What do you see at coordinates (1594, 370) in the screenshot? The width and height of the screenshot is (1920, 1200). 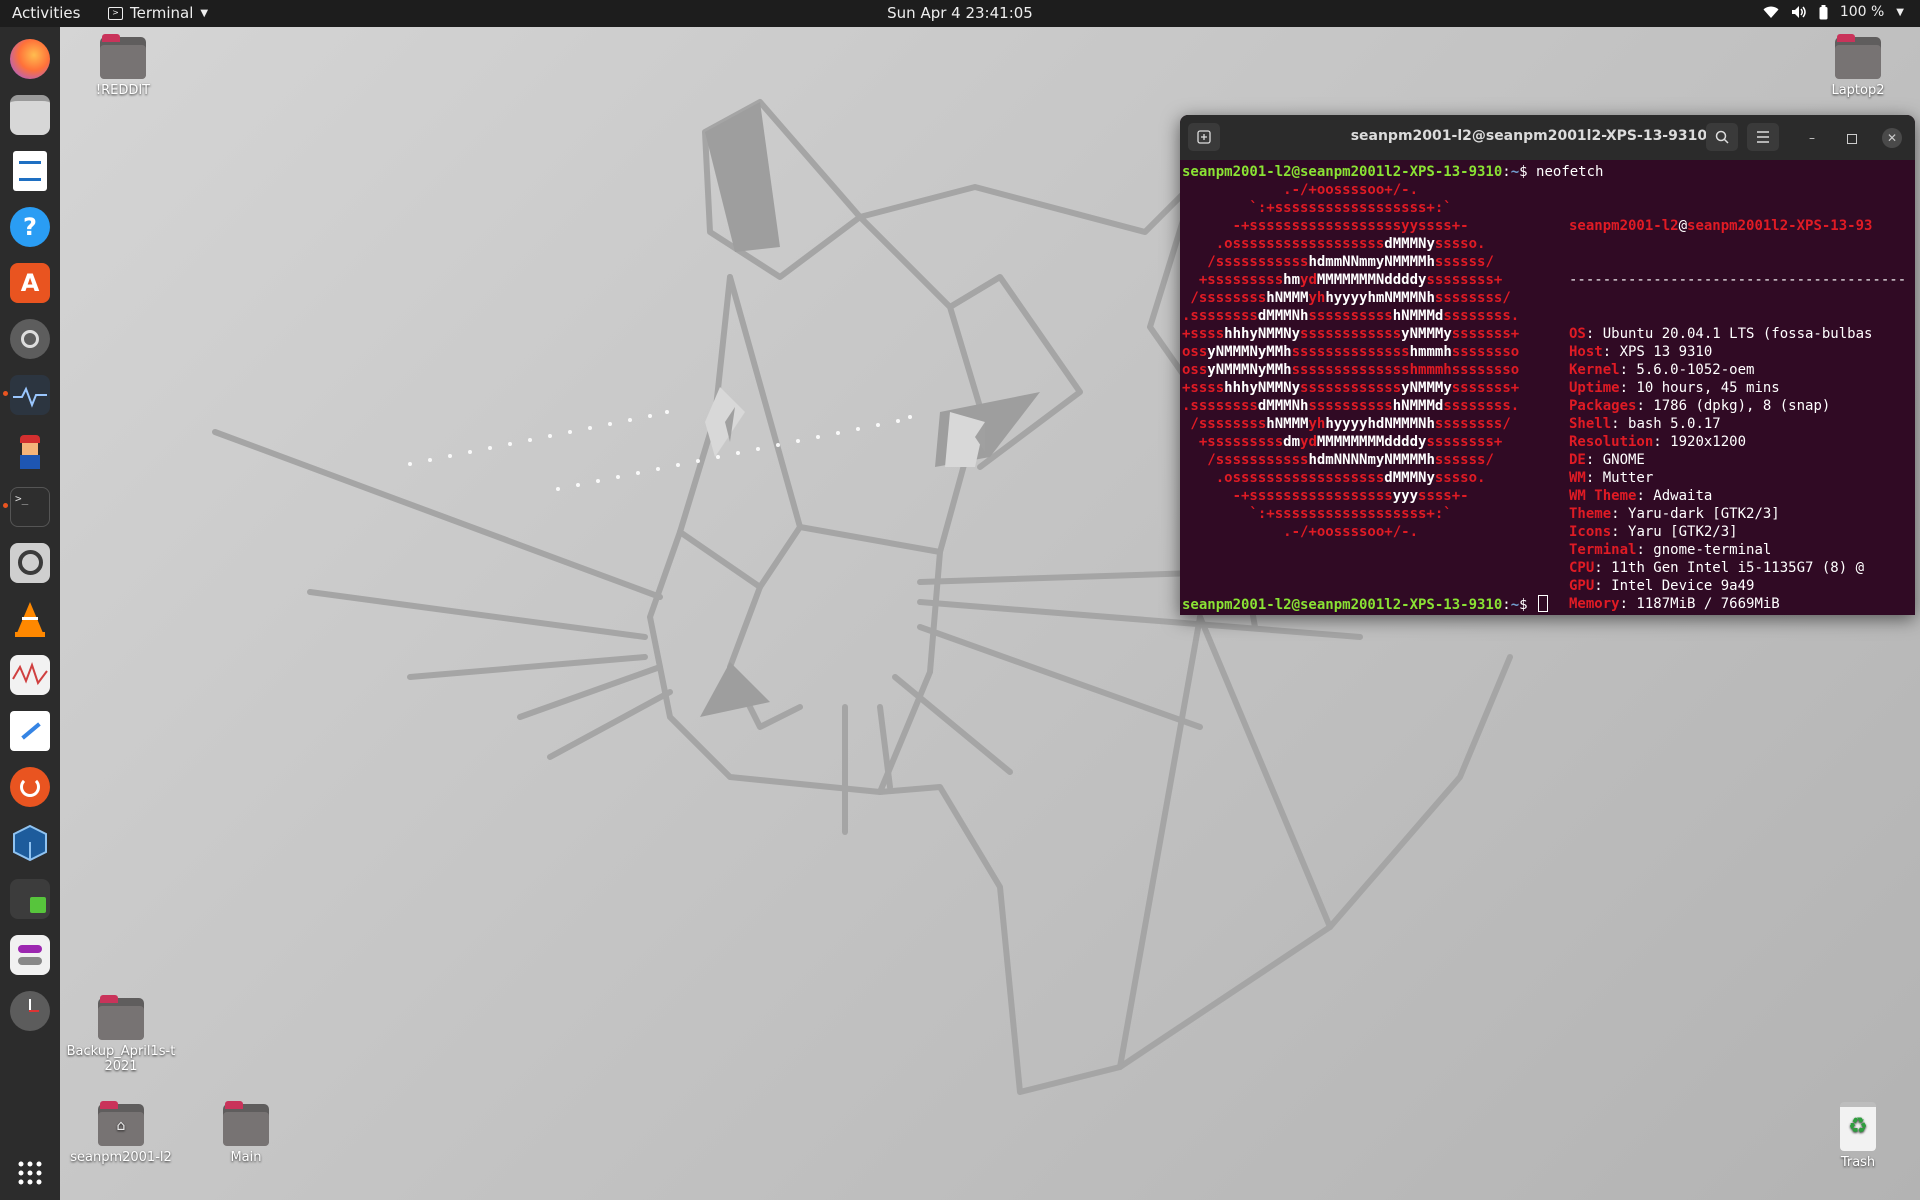 I see `info-key: Kernel` at bounding box center [1594, 370].